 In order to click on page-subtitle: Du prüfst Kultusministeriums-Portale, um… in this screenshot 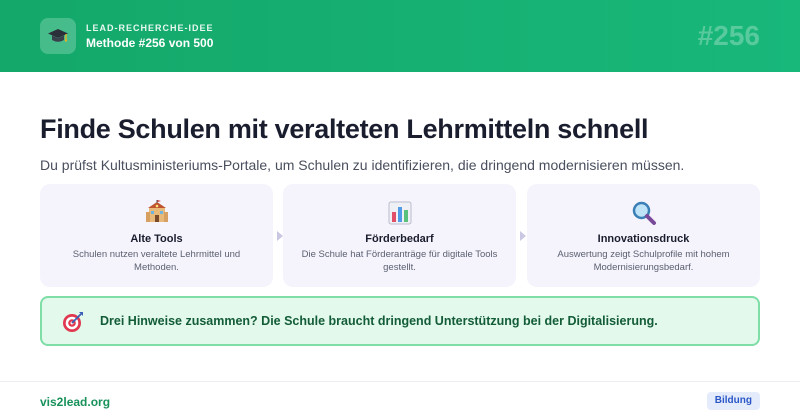, I will do `click(362, 165)`.